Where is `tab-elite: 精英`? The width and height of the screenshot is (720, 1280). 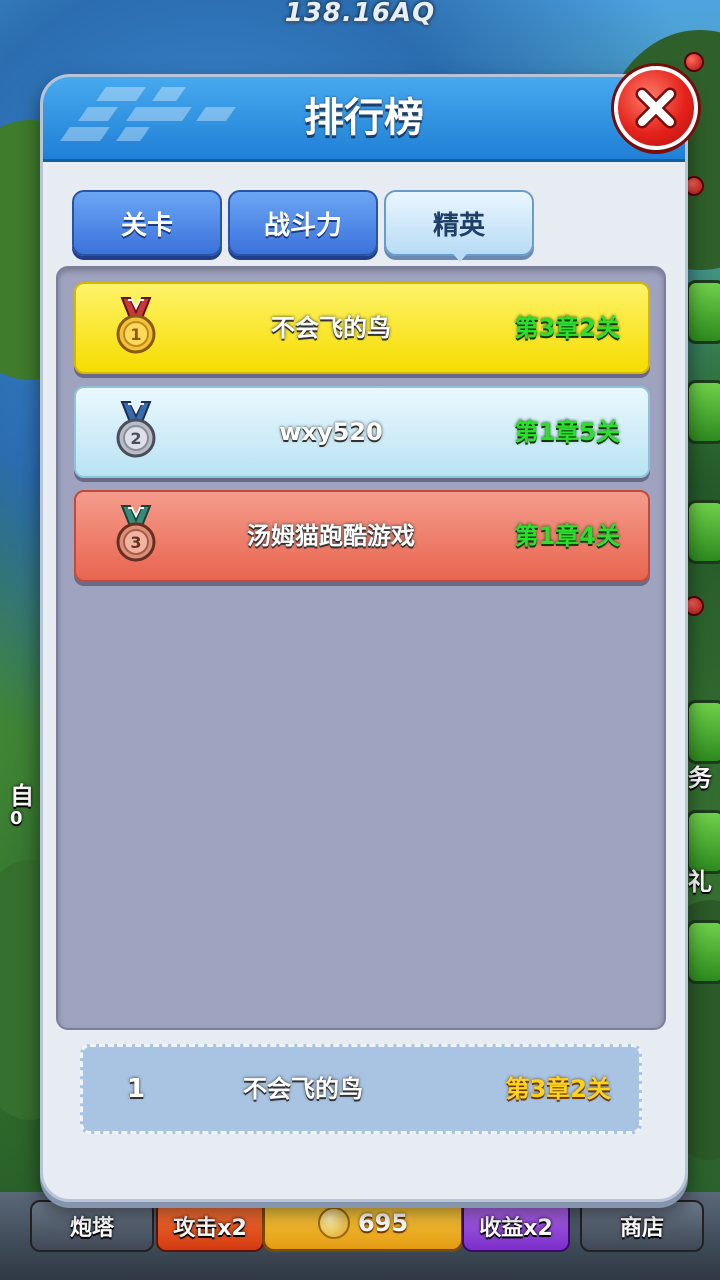 tab-elite: 精英 is located at coordinates (459, 223).